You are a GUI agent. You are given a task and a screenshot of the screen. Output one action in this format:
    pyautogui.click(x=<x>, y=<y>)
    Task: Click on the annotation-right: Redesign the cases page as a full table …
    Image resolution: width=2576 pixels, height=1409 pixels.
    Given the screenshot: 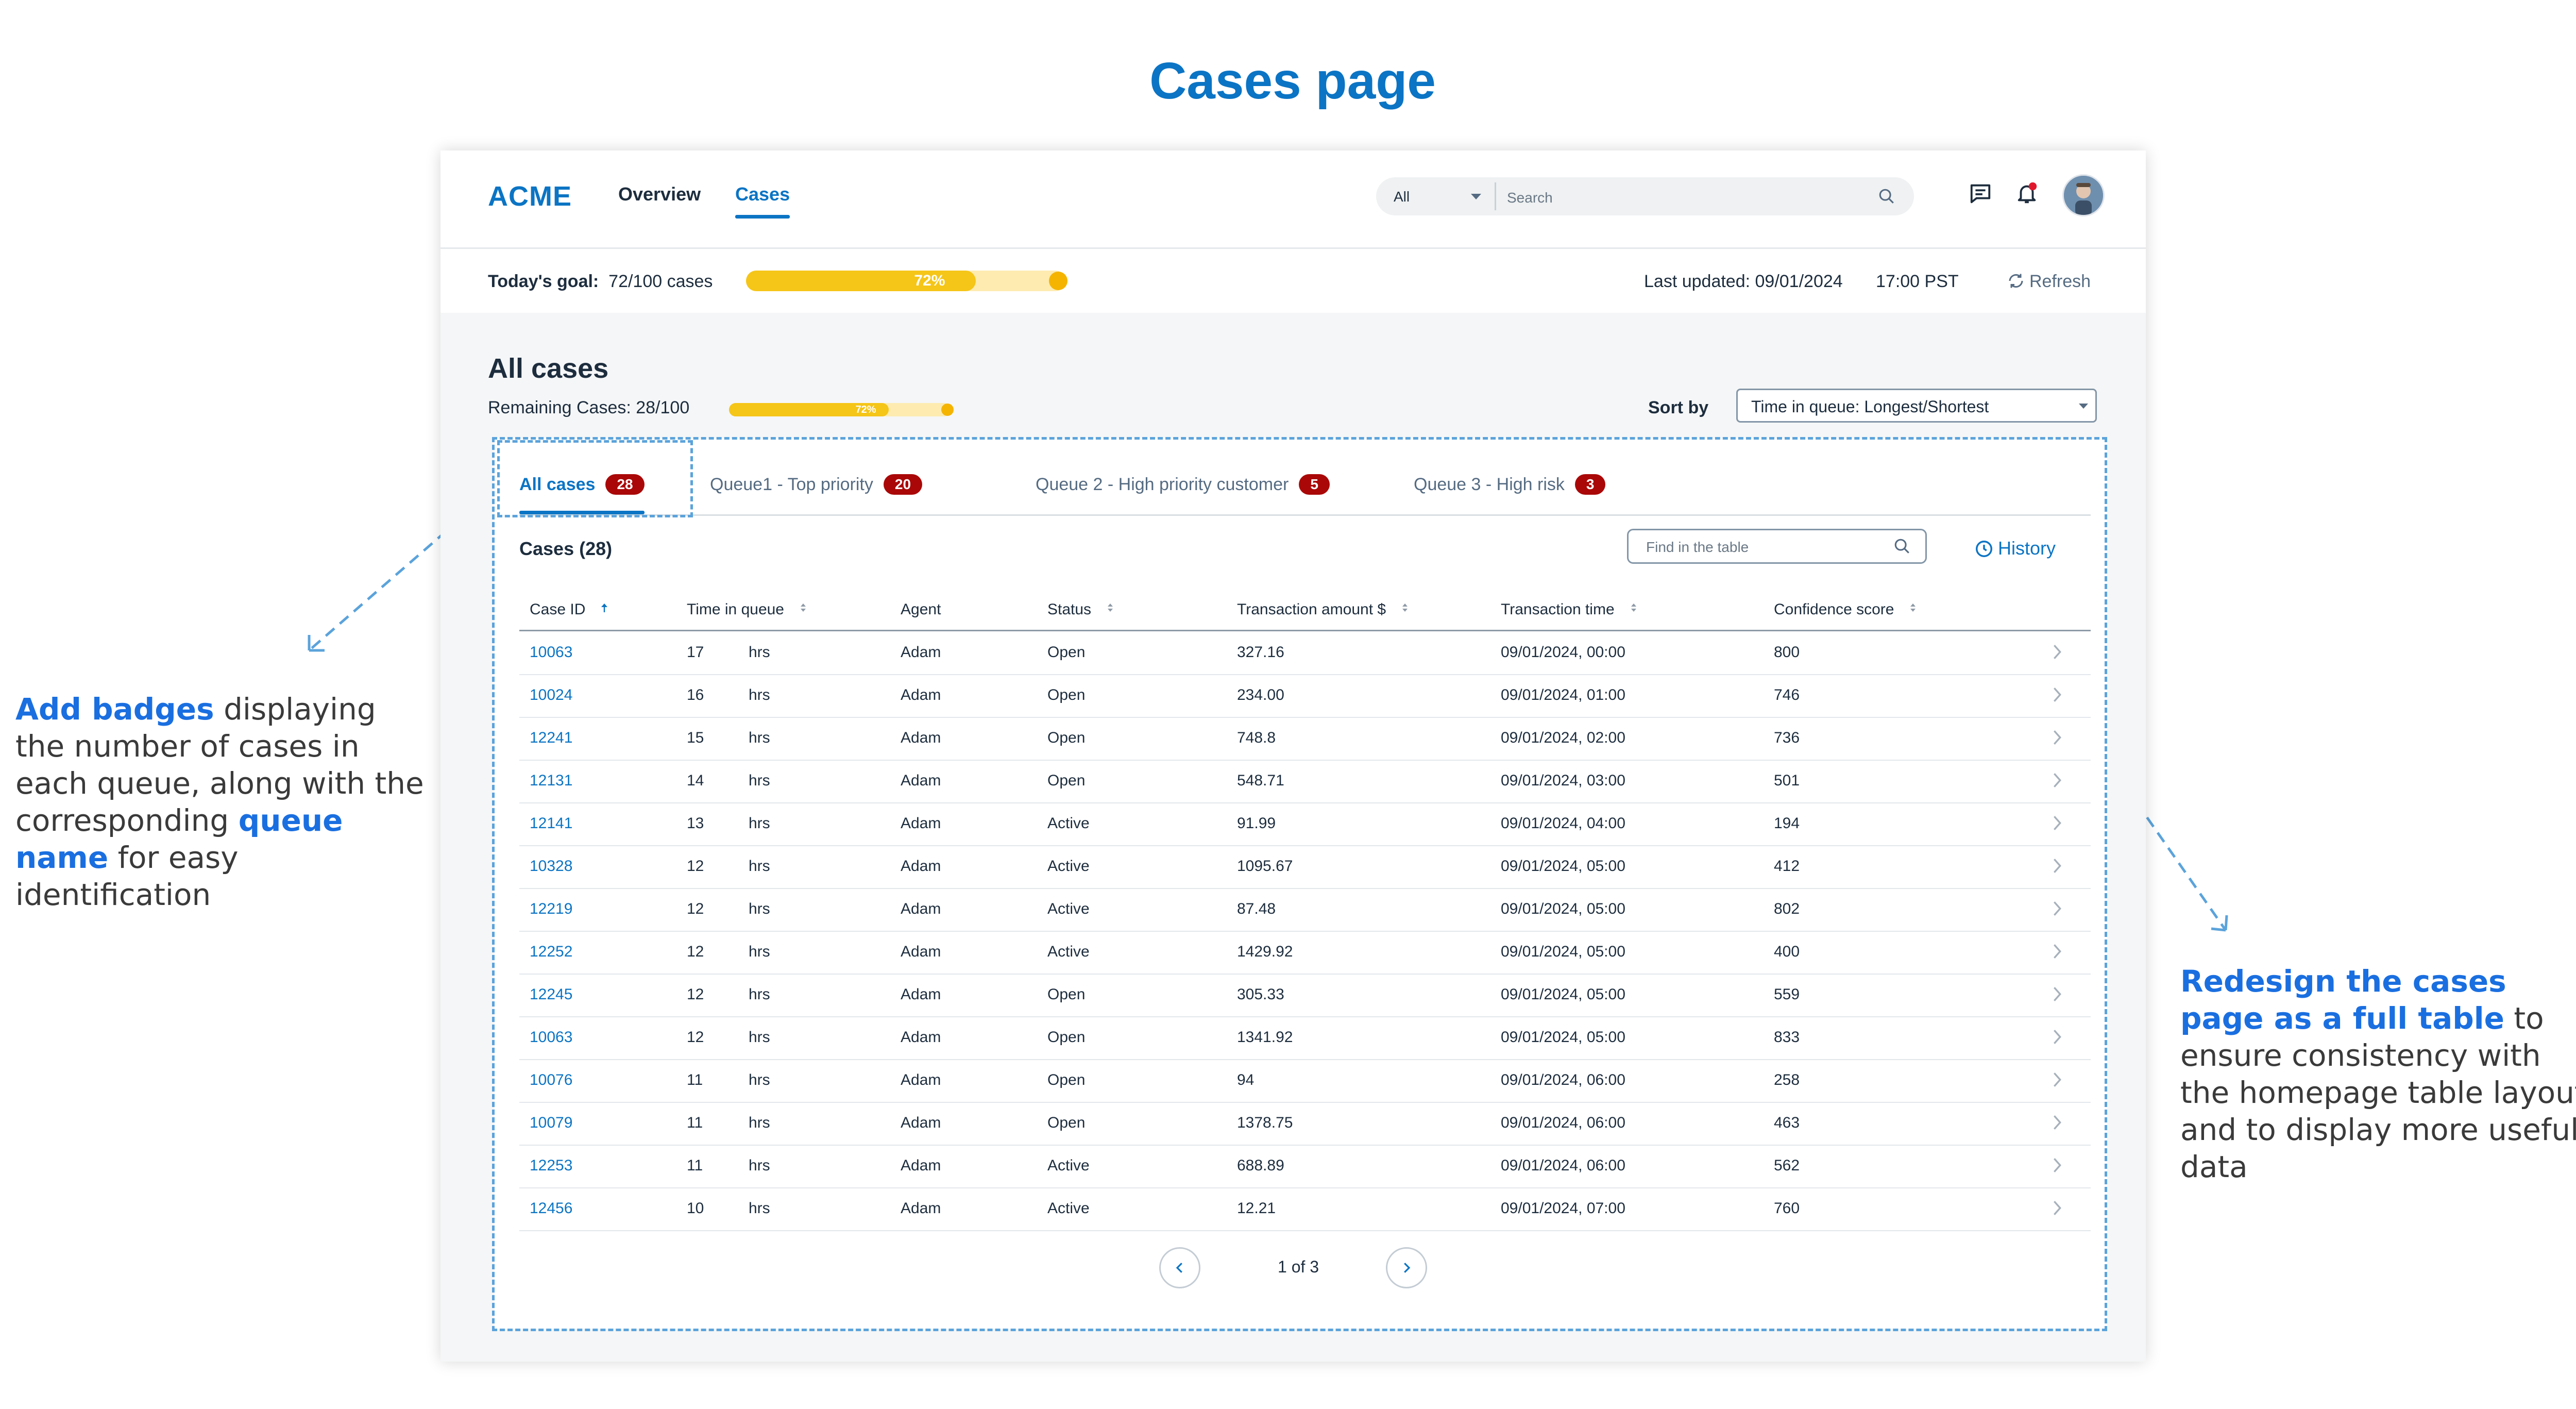 What is the action you would take?
    pyautogui.click(x=2378, y=1074)
    